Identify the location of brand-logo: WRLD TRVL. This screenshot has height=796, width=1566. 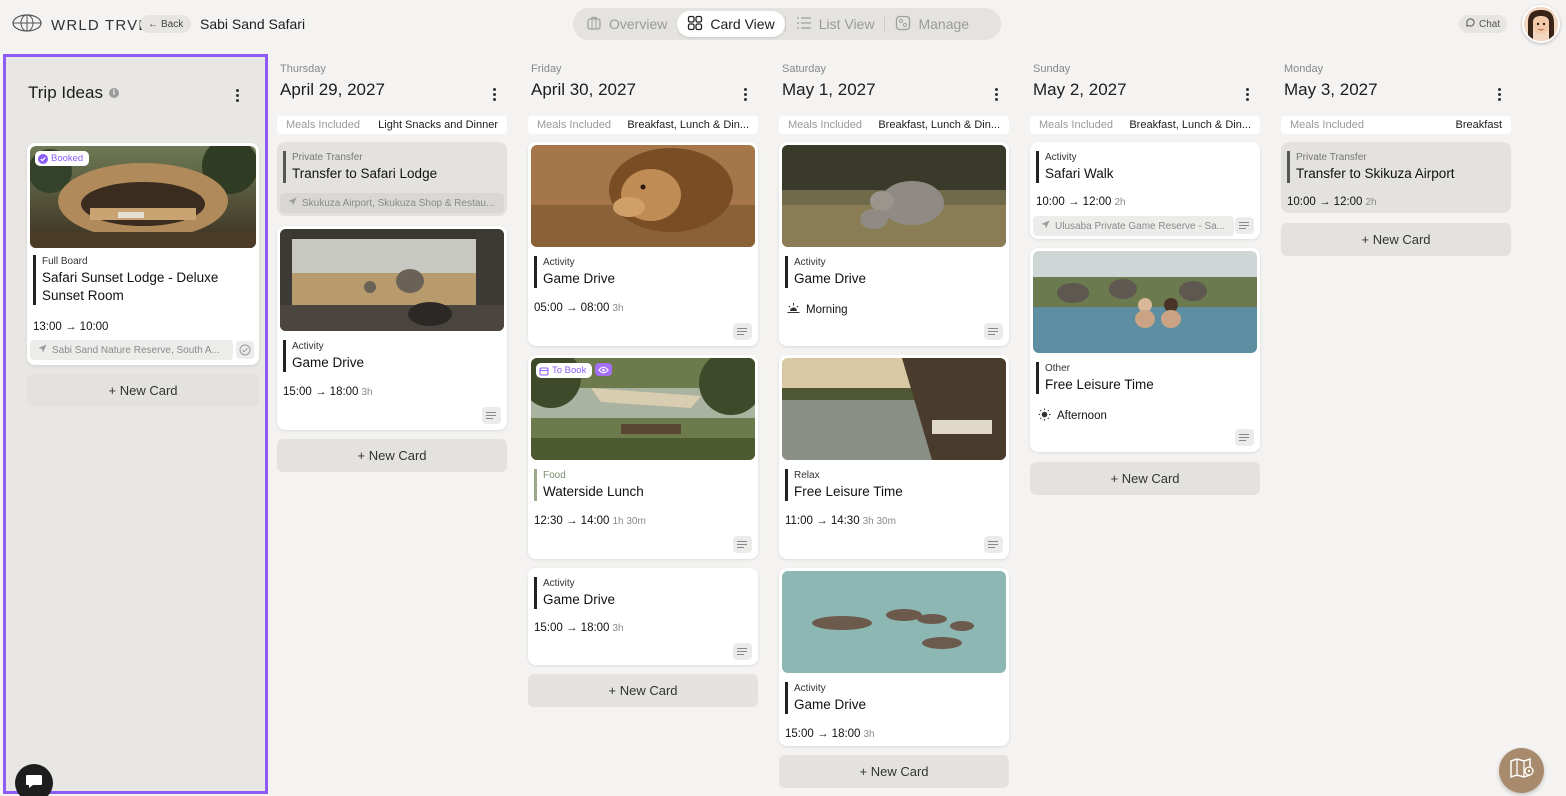
(80, 25).